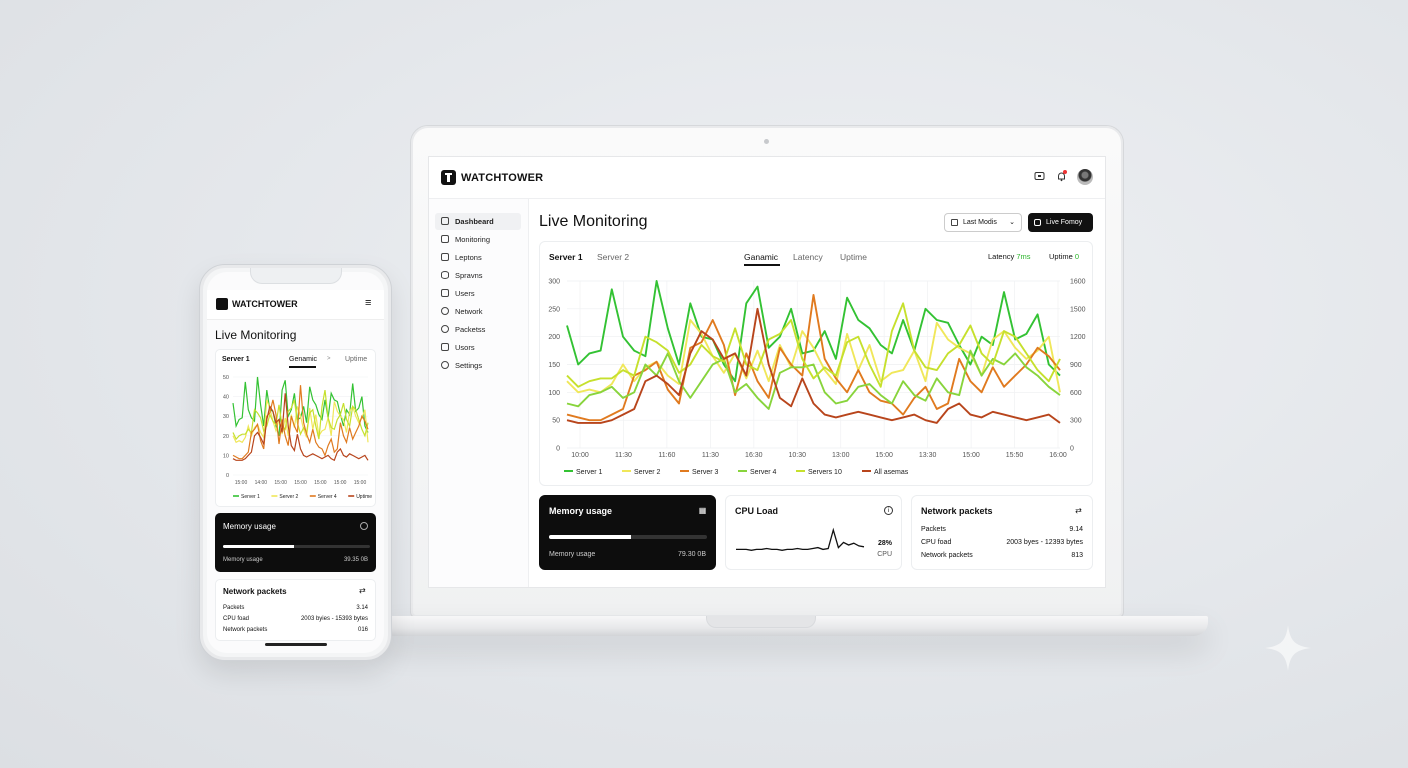 The width and height of the screenshot is (1408, 768). What do you see at coordinates (1078, 309) in the screenshot?
I see `y2-tick-label: 1500` at bounding box center [1078, 309].